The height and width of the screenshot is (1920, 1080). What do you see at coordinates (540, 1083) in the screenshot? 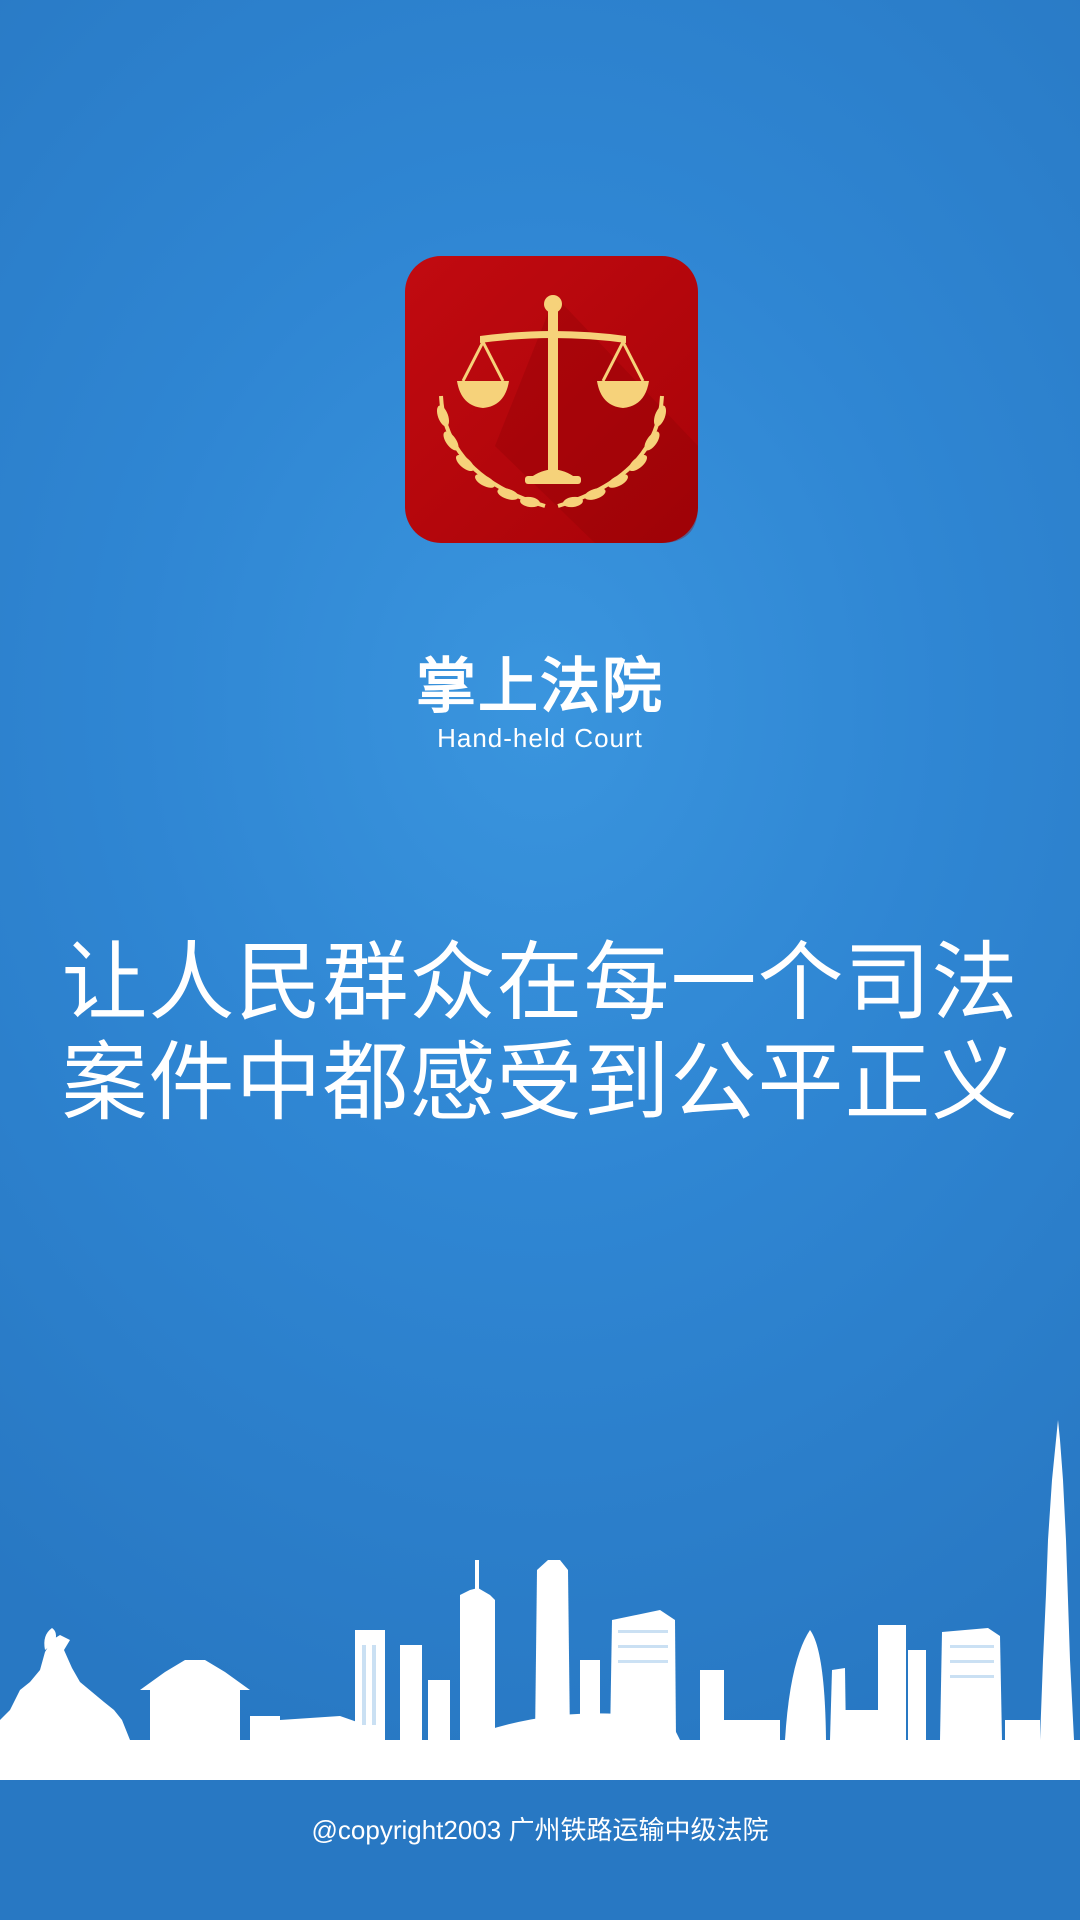
I see `slogan-line-2: 案件中都感受到公平正义` at bounding box center [540, 1083].